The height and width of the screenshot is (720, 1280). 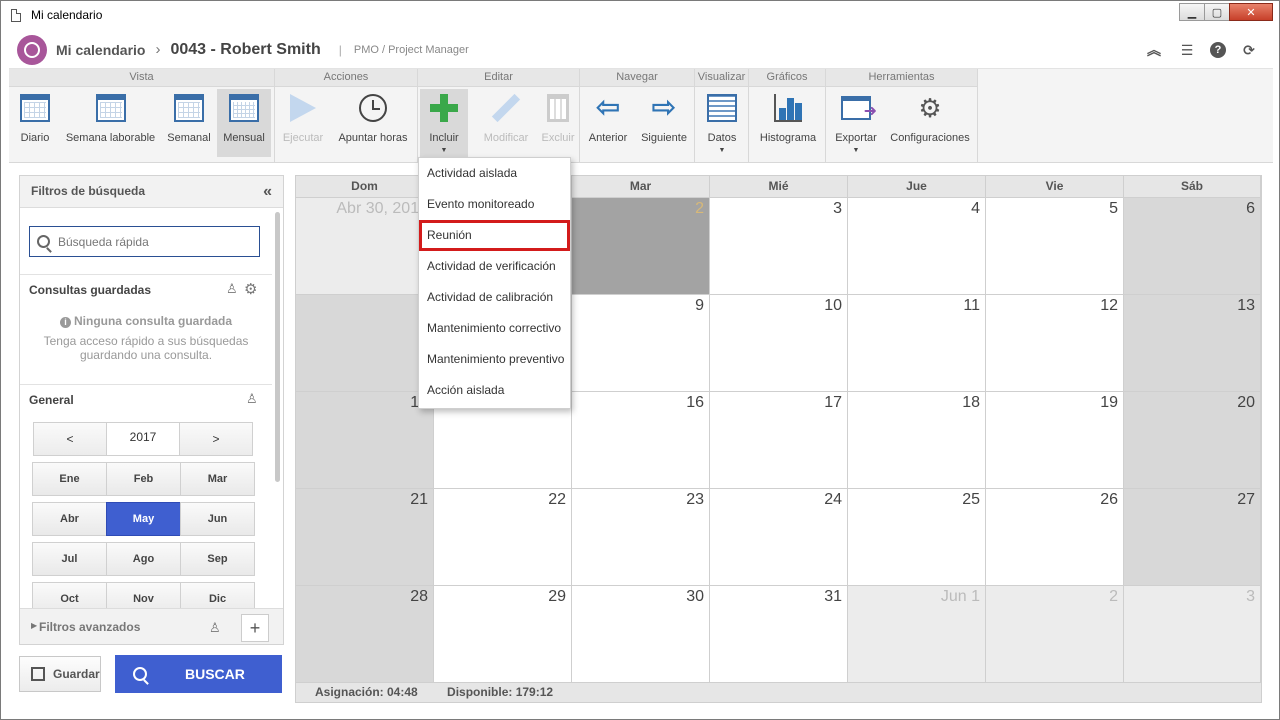 I want to click on refresh-icon: ⟳, so click(x=1249, y=50).